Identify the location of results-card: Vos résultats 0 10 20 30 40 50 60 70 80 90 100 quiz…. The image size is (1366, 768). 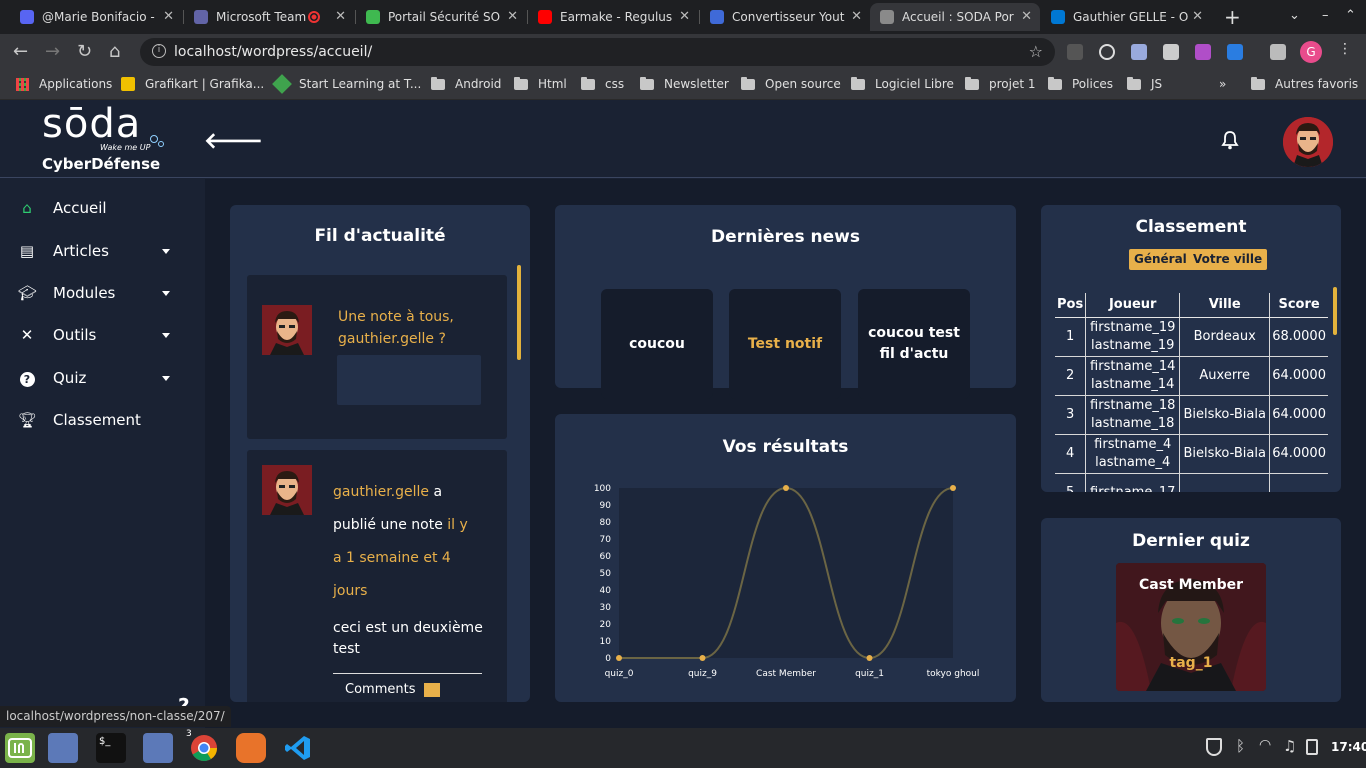
(785, 558).